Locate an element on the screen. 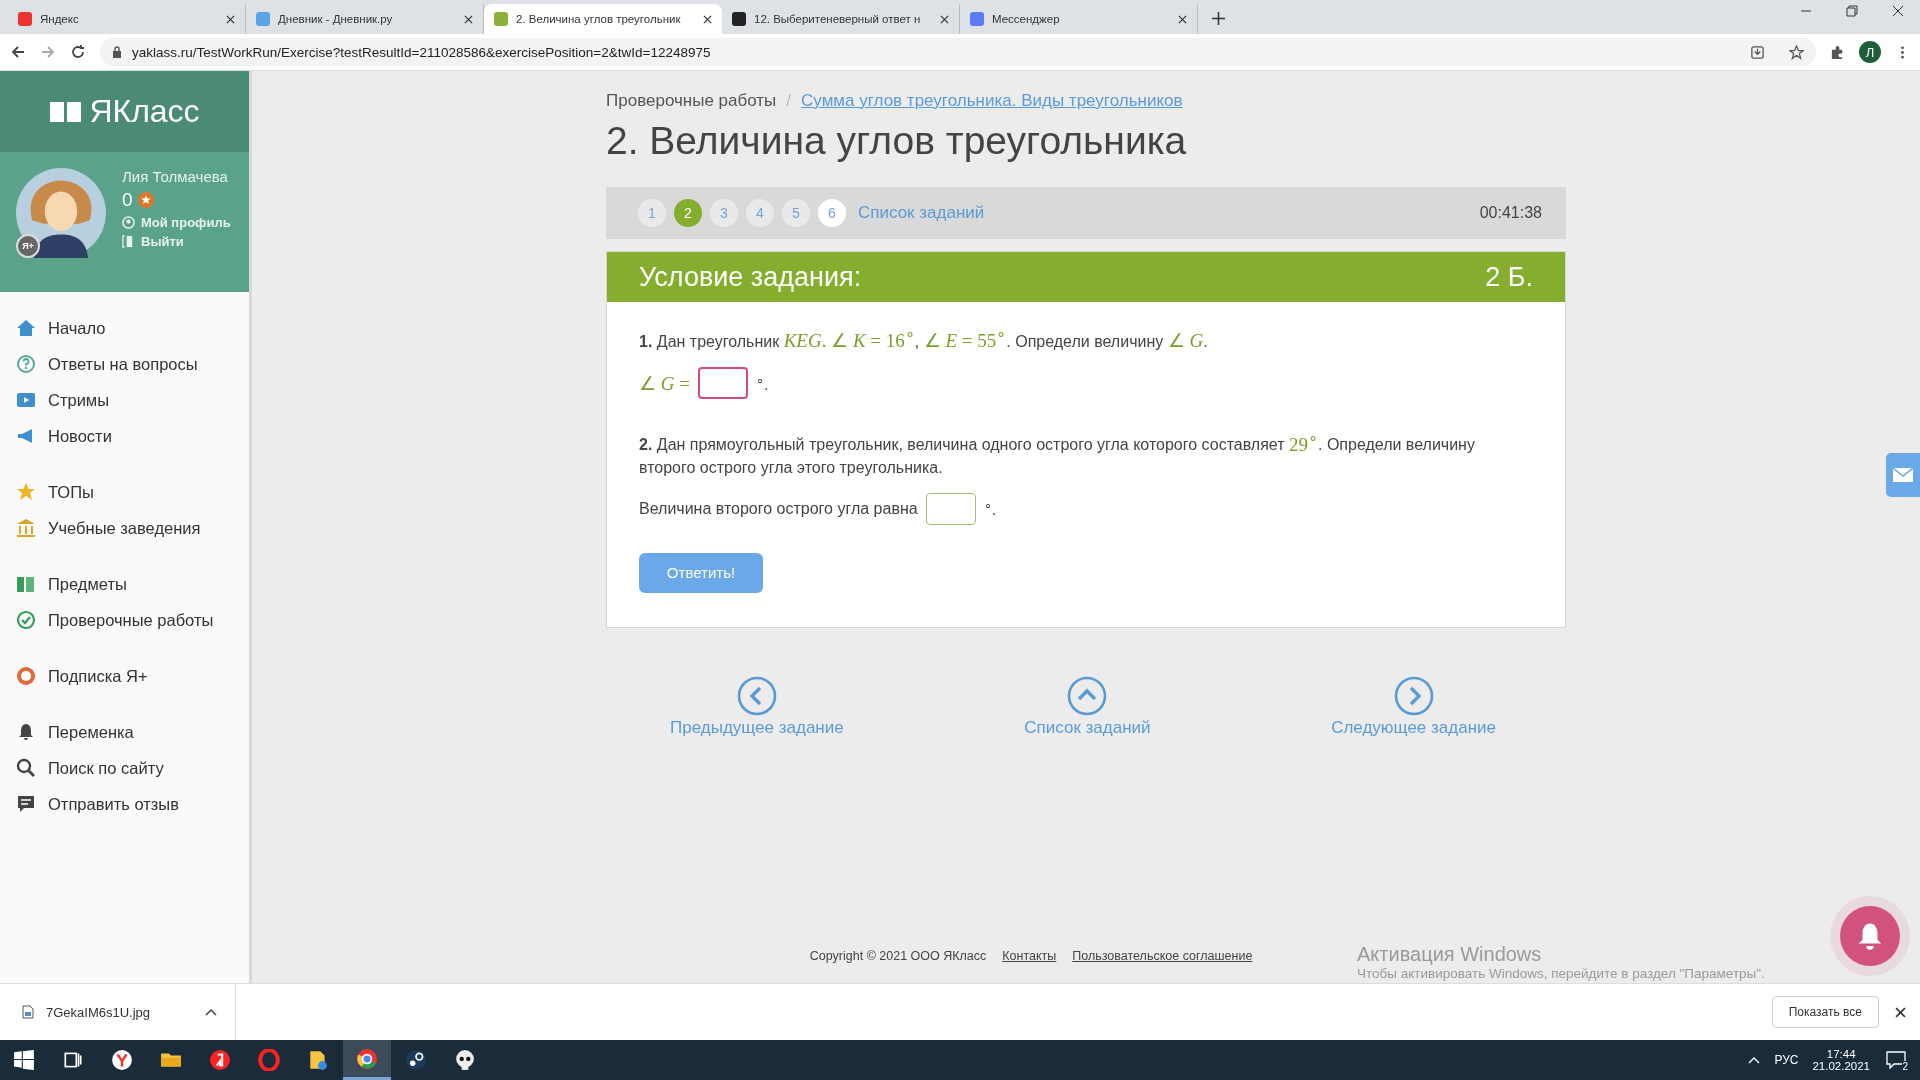  profile-avatar: Л is located at coordinates (1870, 52).